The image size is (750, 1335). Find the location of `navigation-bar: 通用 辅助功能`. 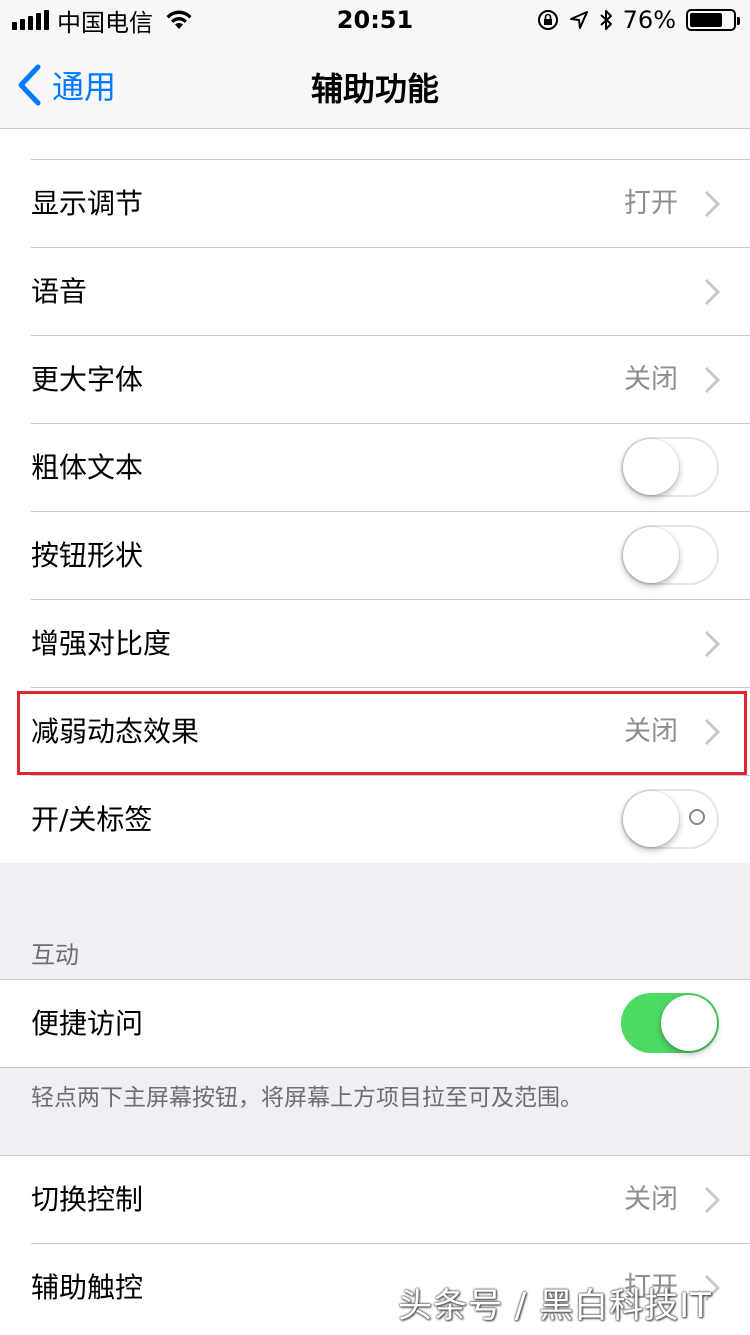

navigation-bar: 通用 辅助功能 is located at coordinates (375, 84).